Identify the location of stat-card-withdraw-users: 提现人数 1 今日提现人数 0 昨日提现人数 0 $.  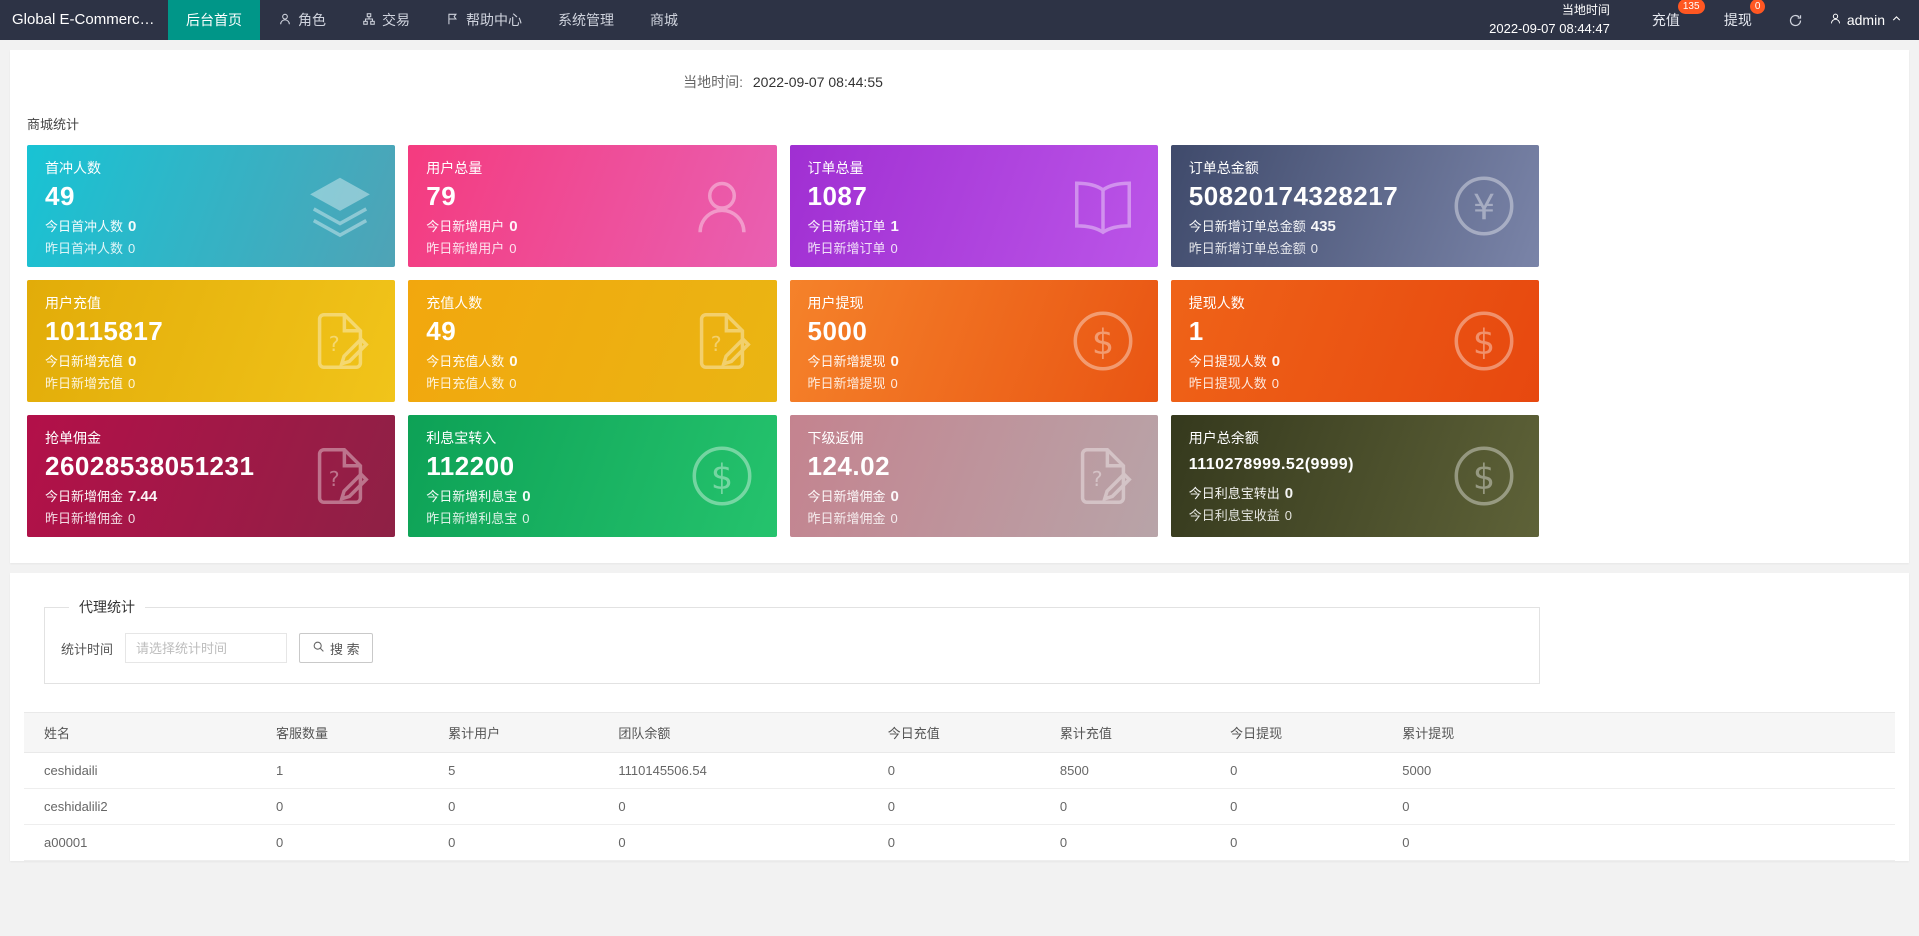
(1354, 341).